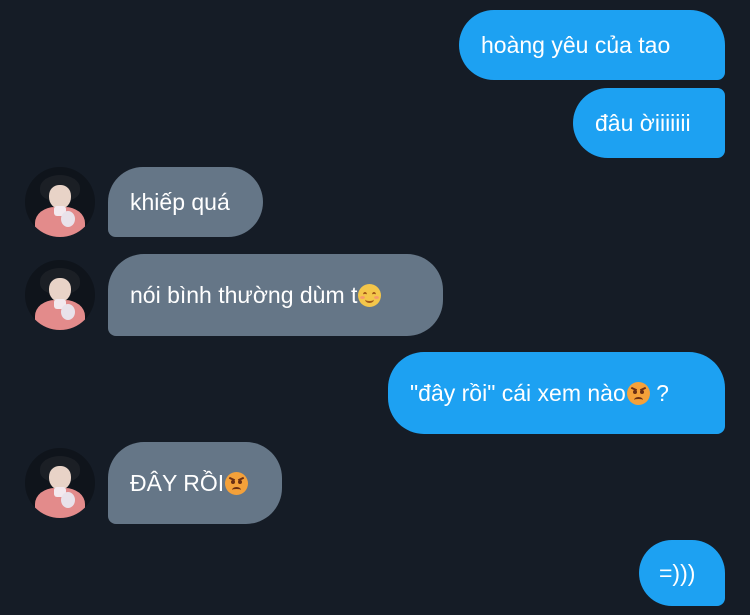 The image size is (750, 615). I want to click on message-bubble-outgoing: =))), so click(682, 573).